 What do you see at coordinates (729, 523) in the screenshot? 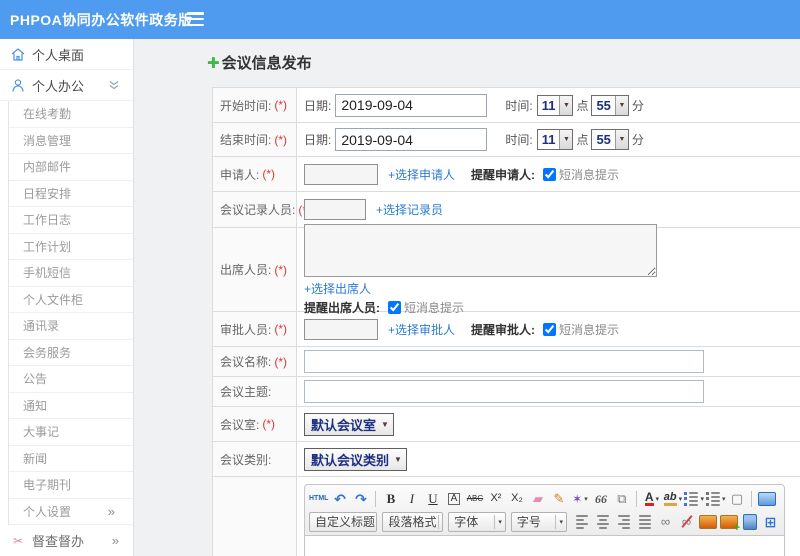
I see `scrawl-icon` at bounding box center [729, 523].